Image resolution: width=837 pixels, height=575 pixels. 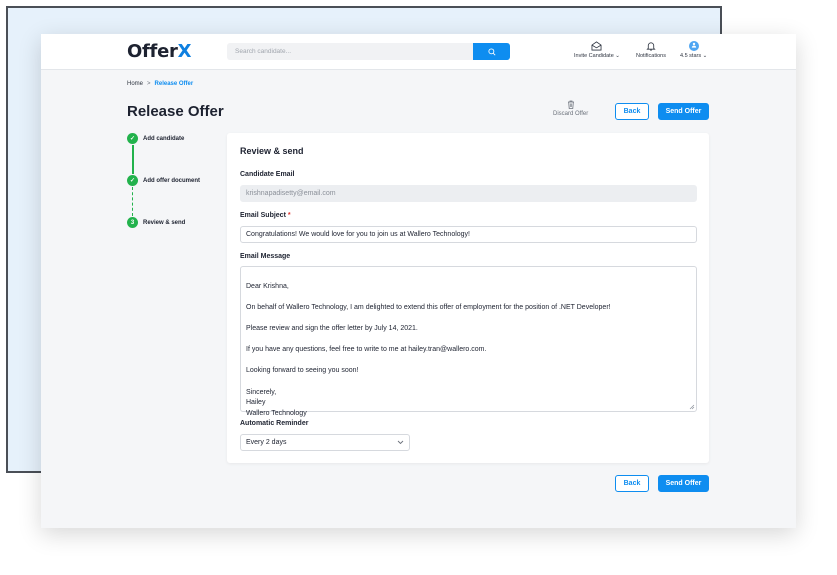 I want to click on step-review-send: 3 Review & send, so click(x=156, y=222).